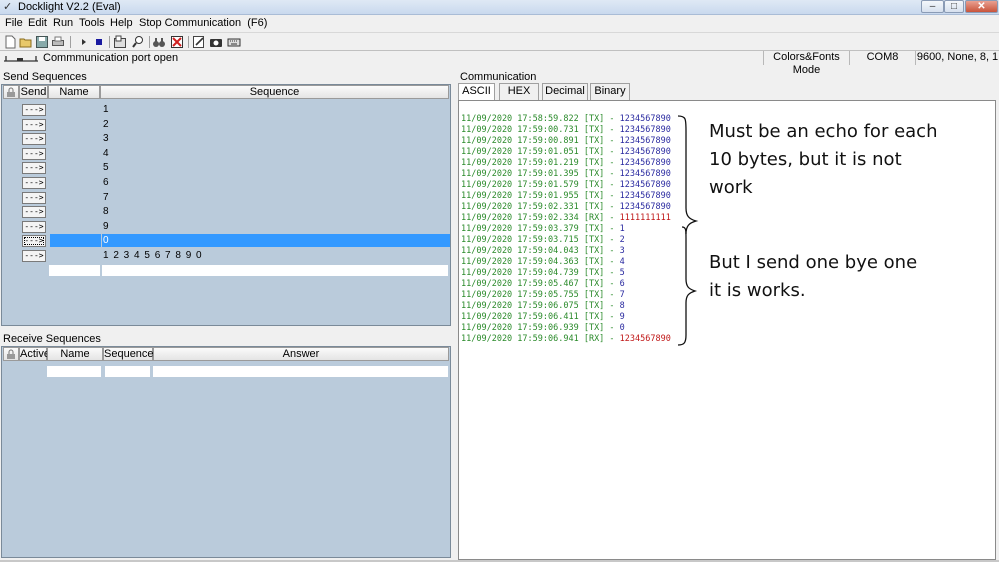 This screenshot has height=562, width=999. I want to click on col-send: Send, so click(33, 92).